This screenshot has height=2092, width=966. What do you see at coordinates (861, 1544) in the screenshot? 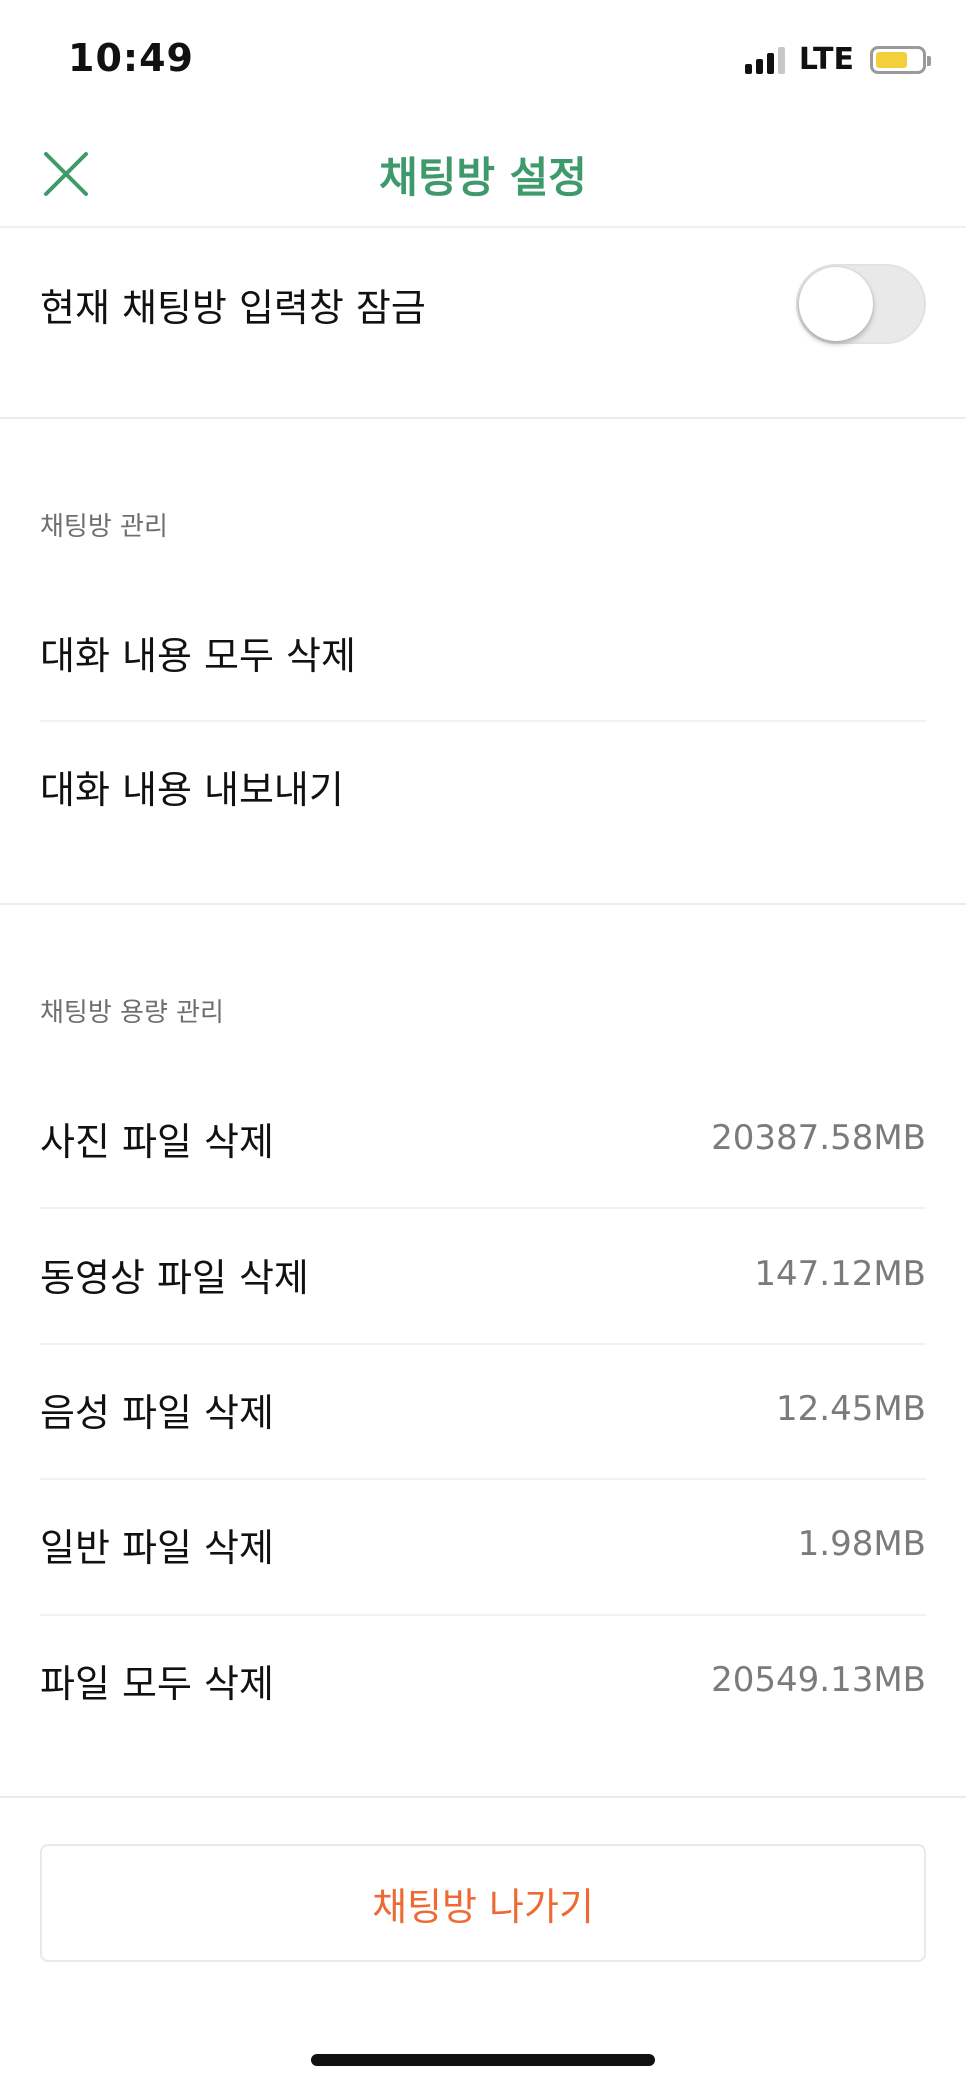
I see `file-size: 1.98MB` at bounding box center [861, 1544].